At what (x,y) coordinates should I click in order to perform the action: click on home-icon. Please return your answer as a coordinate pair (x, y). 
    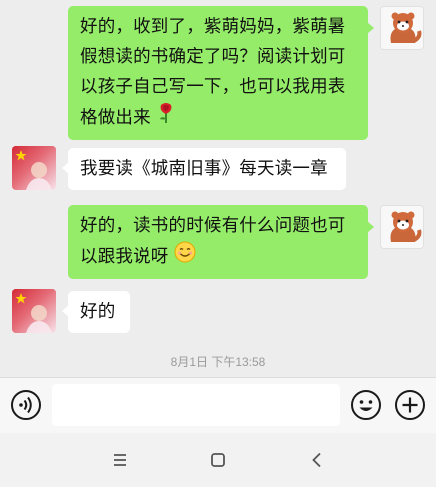
    Looking at the image, I should click on (218, 460).